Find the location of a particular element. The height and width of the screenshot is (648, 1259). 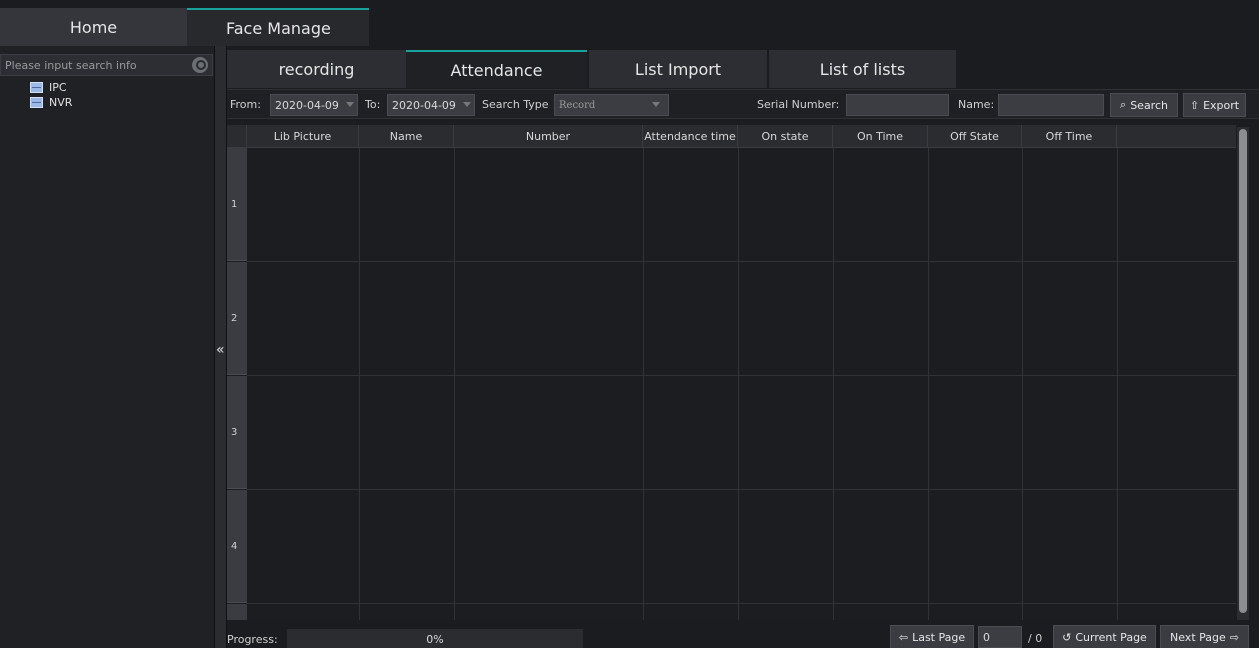

row-number: 2 is located at coordinates (237, 318).